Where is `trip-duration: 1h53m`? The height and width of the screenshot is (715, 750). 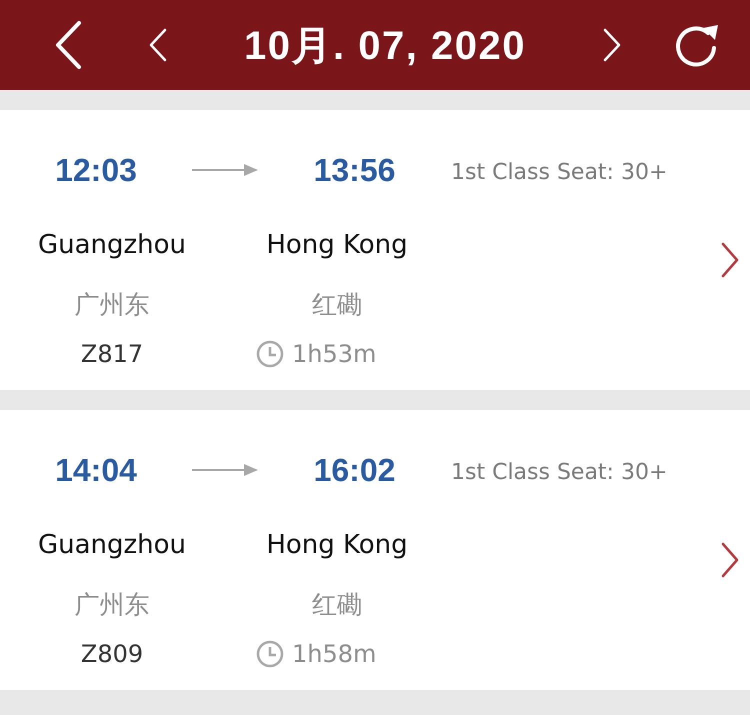 trip-duration: 1h53m is located at coordinates (334, 354).